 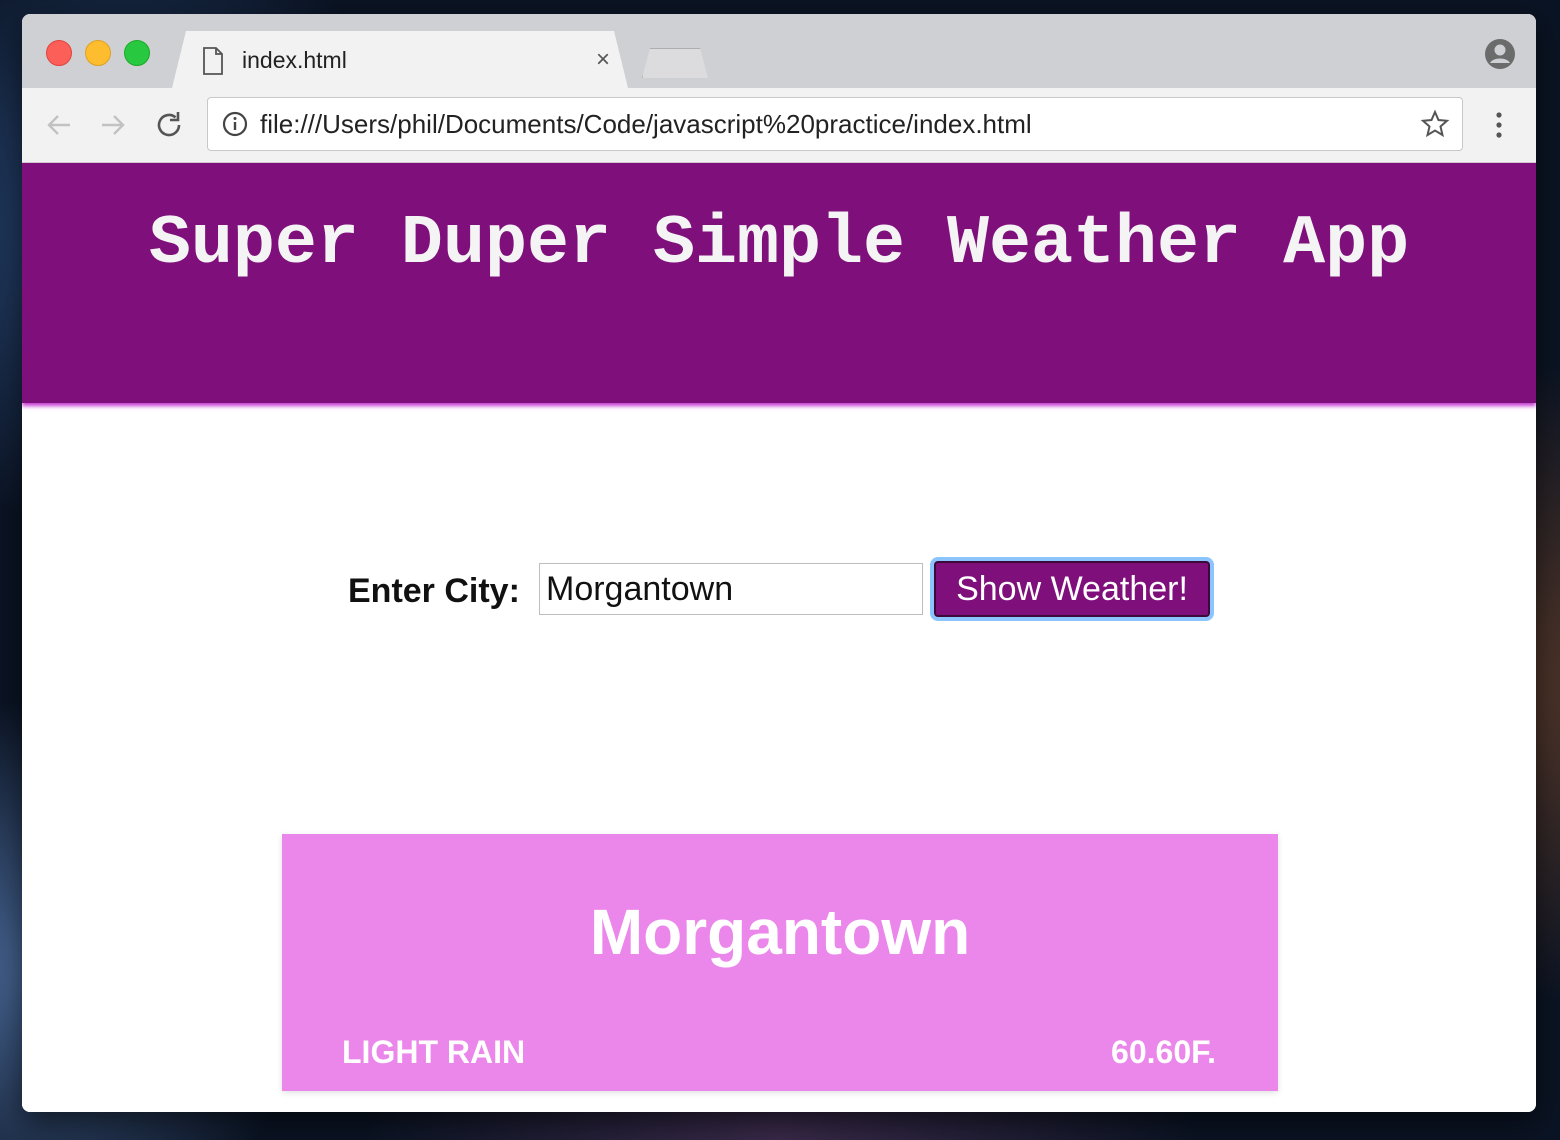 What do you see at coordinates (169, 125) in the screenshot?
I see `reload-icon` at bounding box center [169, 125].